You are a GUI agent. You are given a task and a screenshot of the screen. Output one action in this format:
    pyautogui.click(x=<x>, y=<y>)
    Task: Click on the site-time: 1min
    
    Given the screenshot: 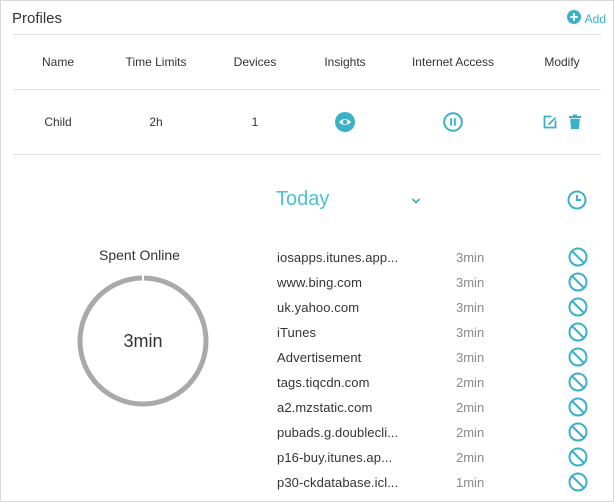 What is the action you would take?
    pyautogui.click(x=470, y=482)
    